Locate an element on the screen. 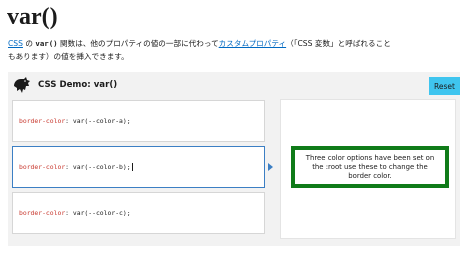 Image resolution: width=474 pixels, height=255 pixels. link-css: CSS is located at coordinates (15, 43).